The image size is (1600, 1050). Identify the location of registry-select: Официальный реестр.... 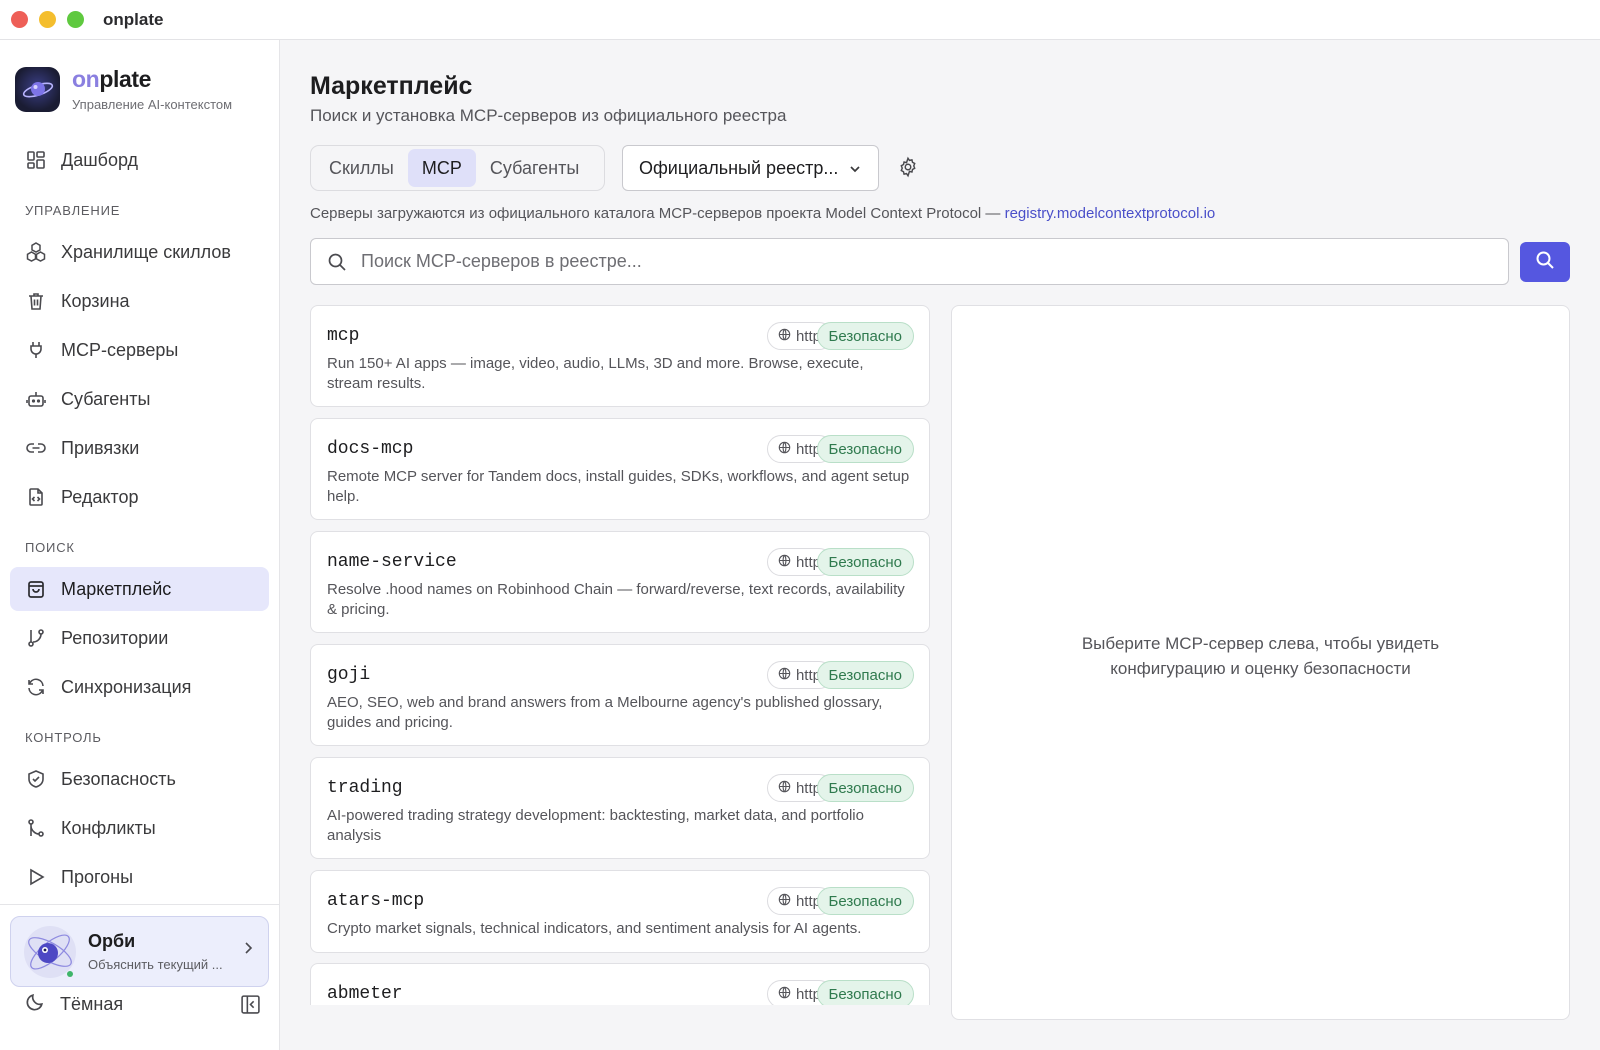
(750, 168).